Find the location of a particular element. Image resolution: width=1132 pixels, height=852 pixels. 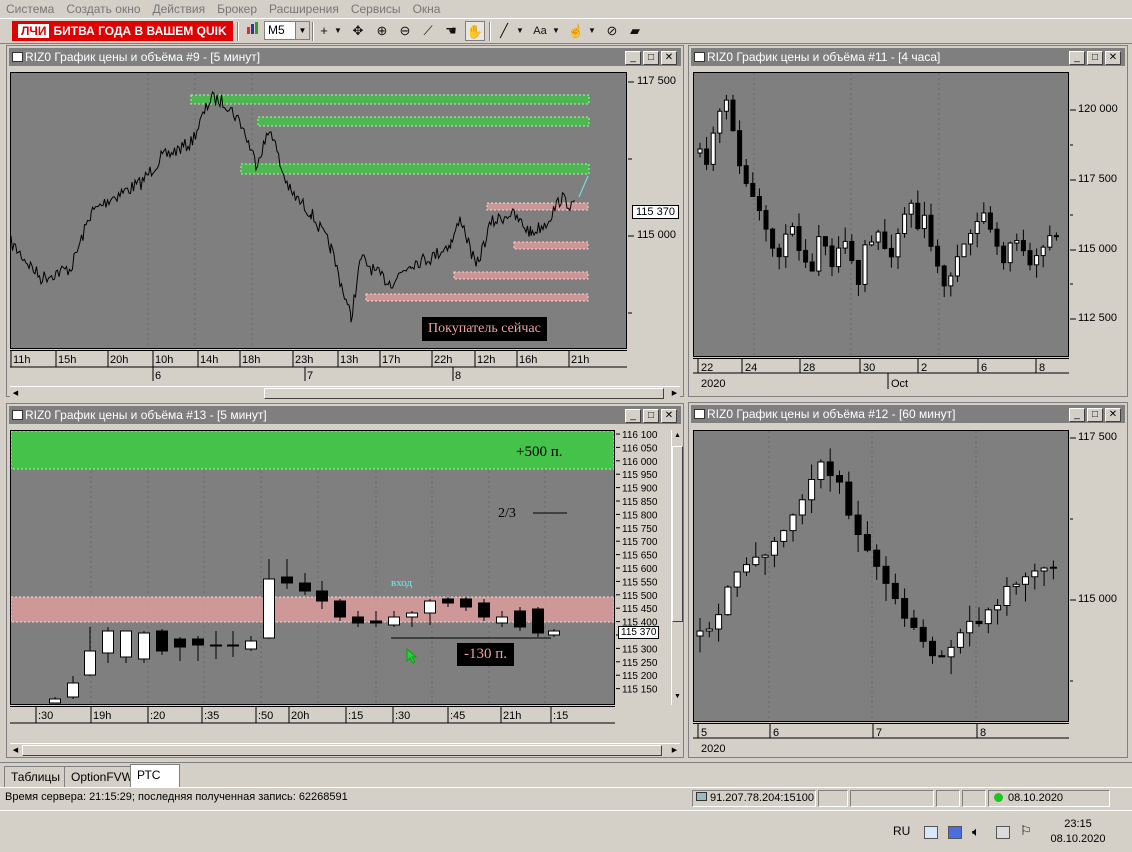

crosshair-icon: + is located at coordinates (324, 31).